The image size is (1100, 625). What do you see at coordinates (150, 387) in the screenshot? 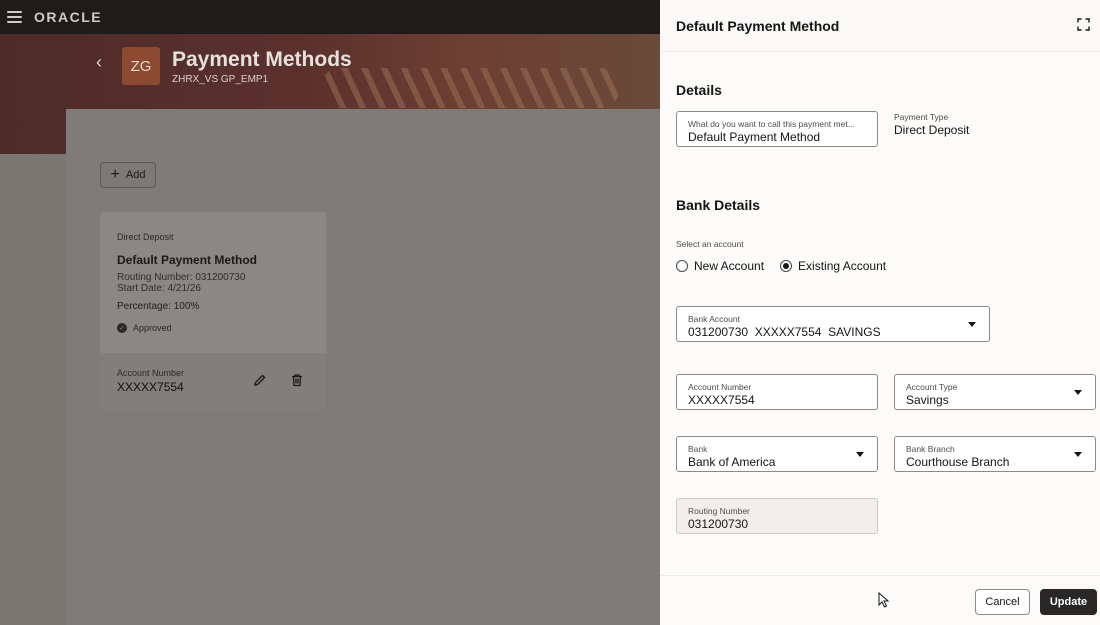
I see `account-number-value: XXXXX7554` at bounding box center [150, 387].